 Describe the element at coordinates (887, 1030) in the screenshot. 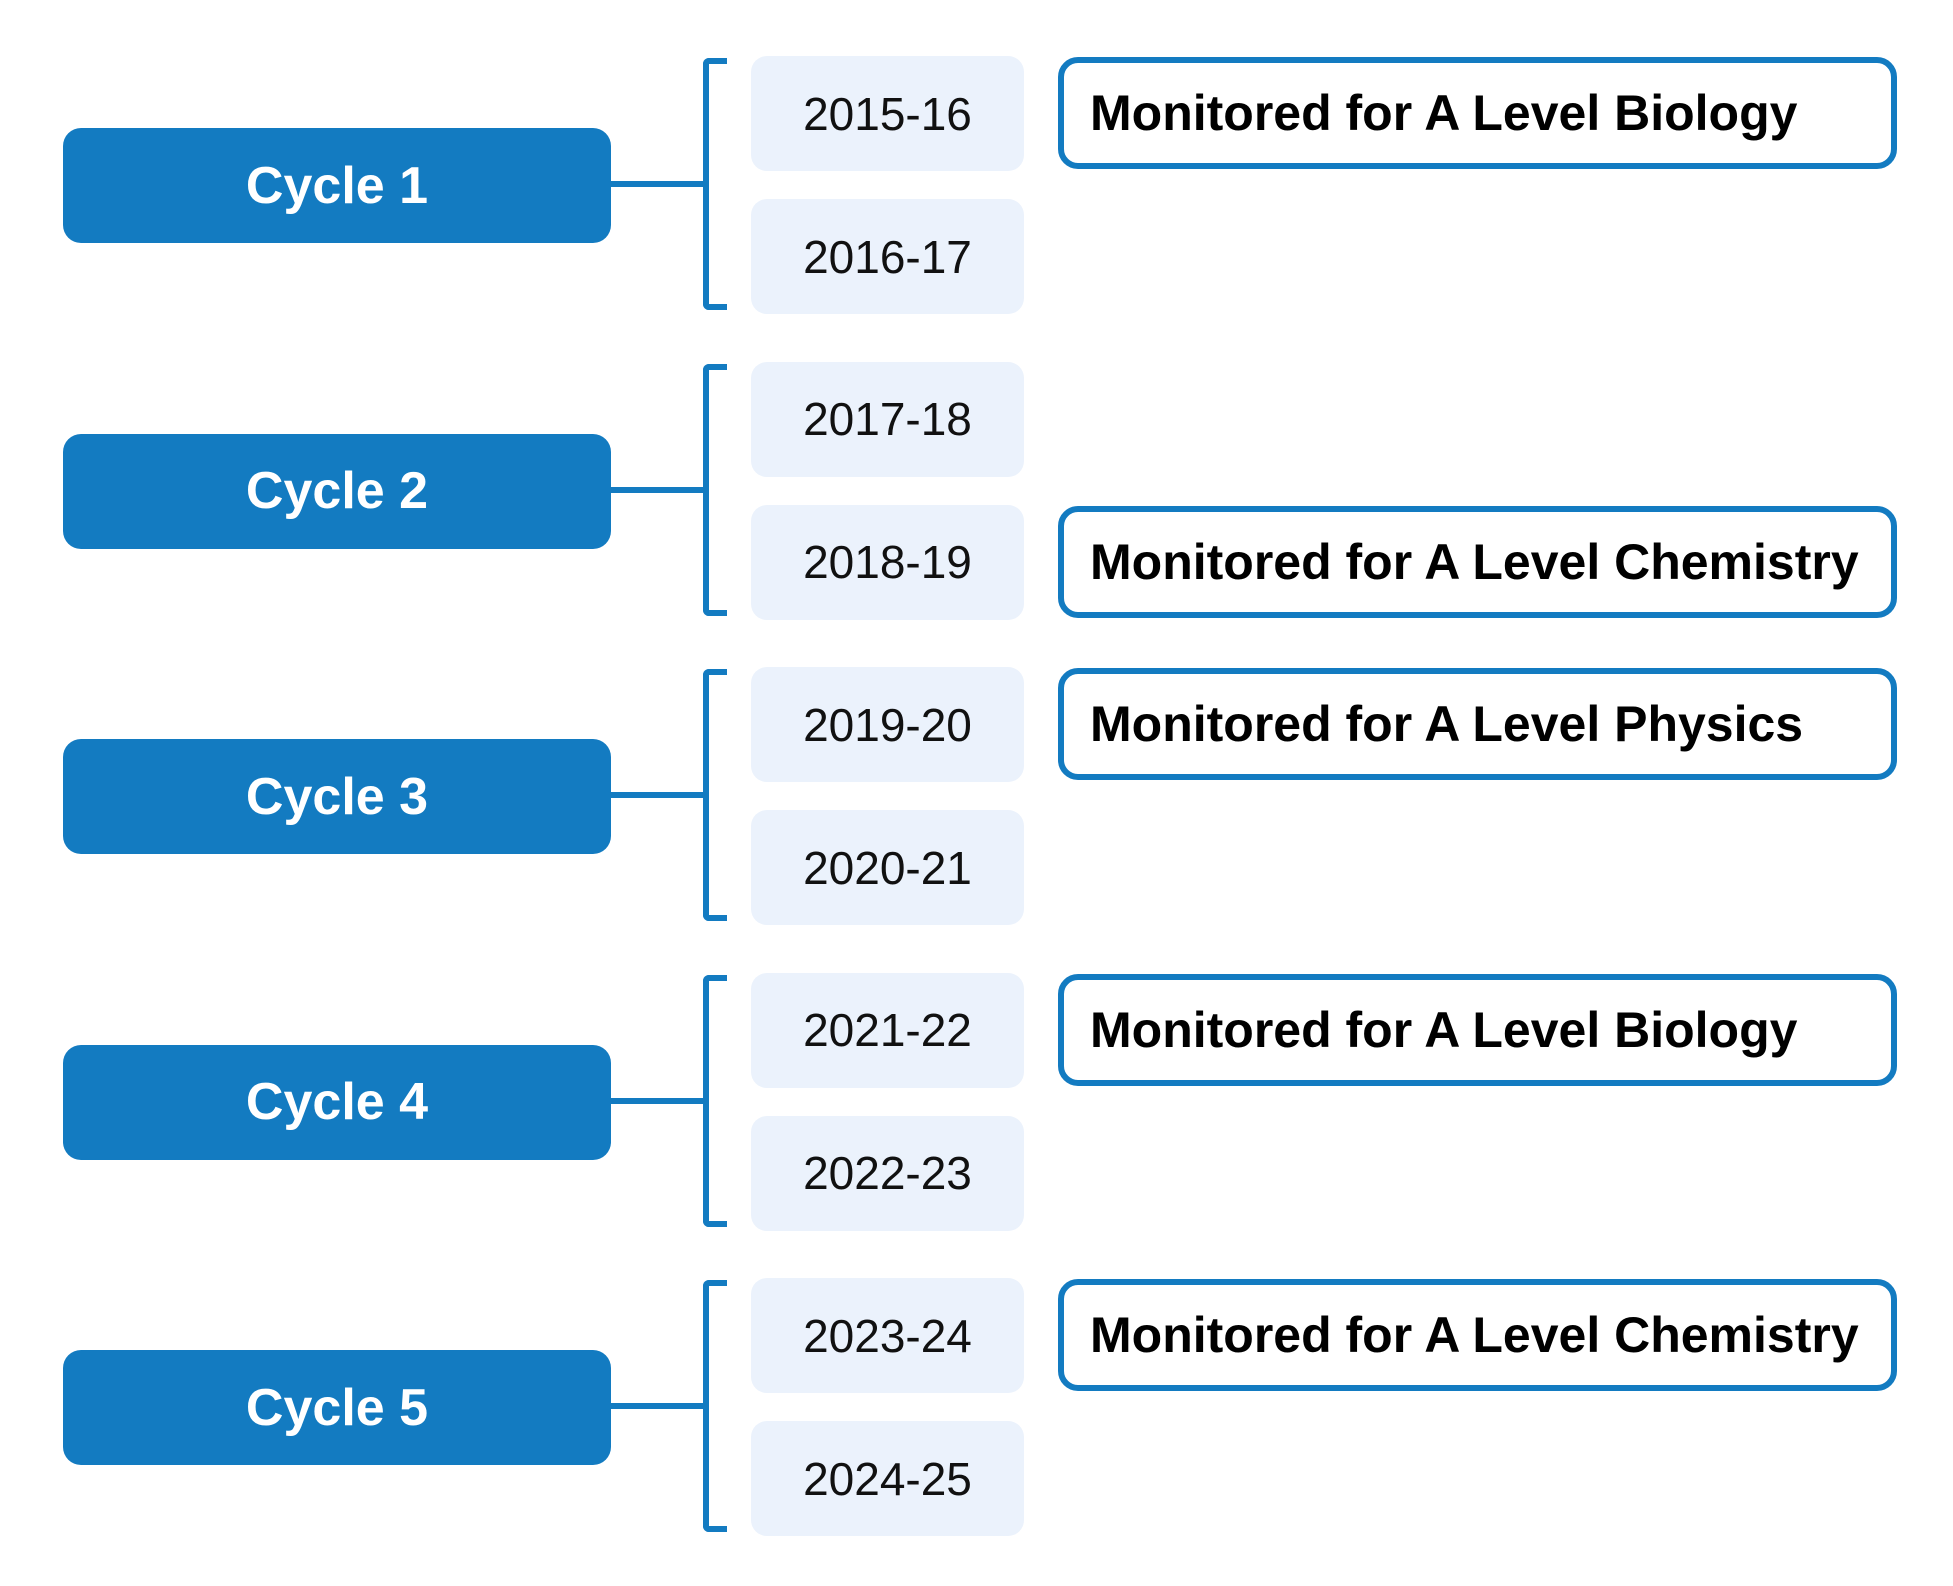

I see `year-box: 2021-22` at that location.